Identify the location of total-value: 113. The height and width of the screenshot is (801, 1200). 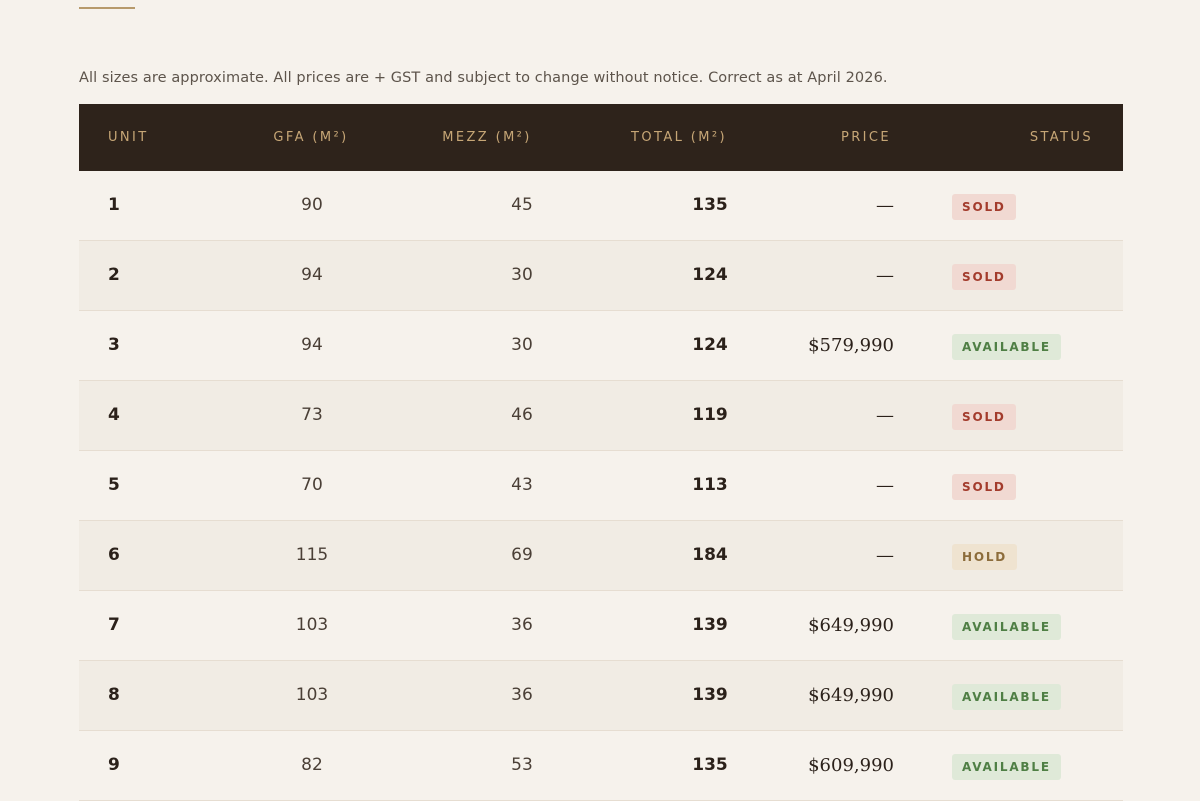
(710, 485).